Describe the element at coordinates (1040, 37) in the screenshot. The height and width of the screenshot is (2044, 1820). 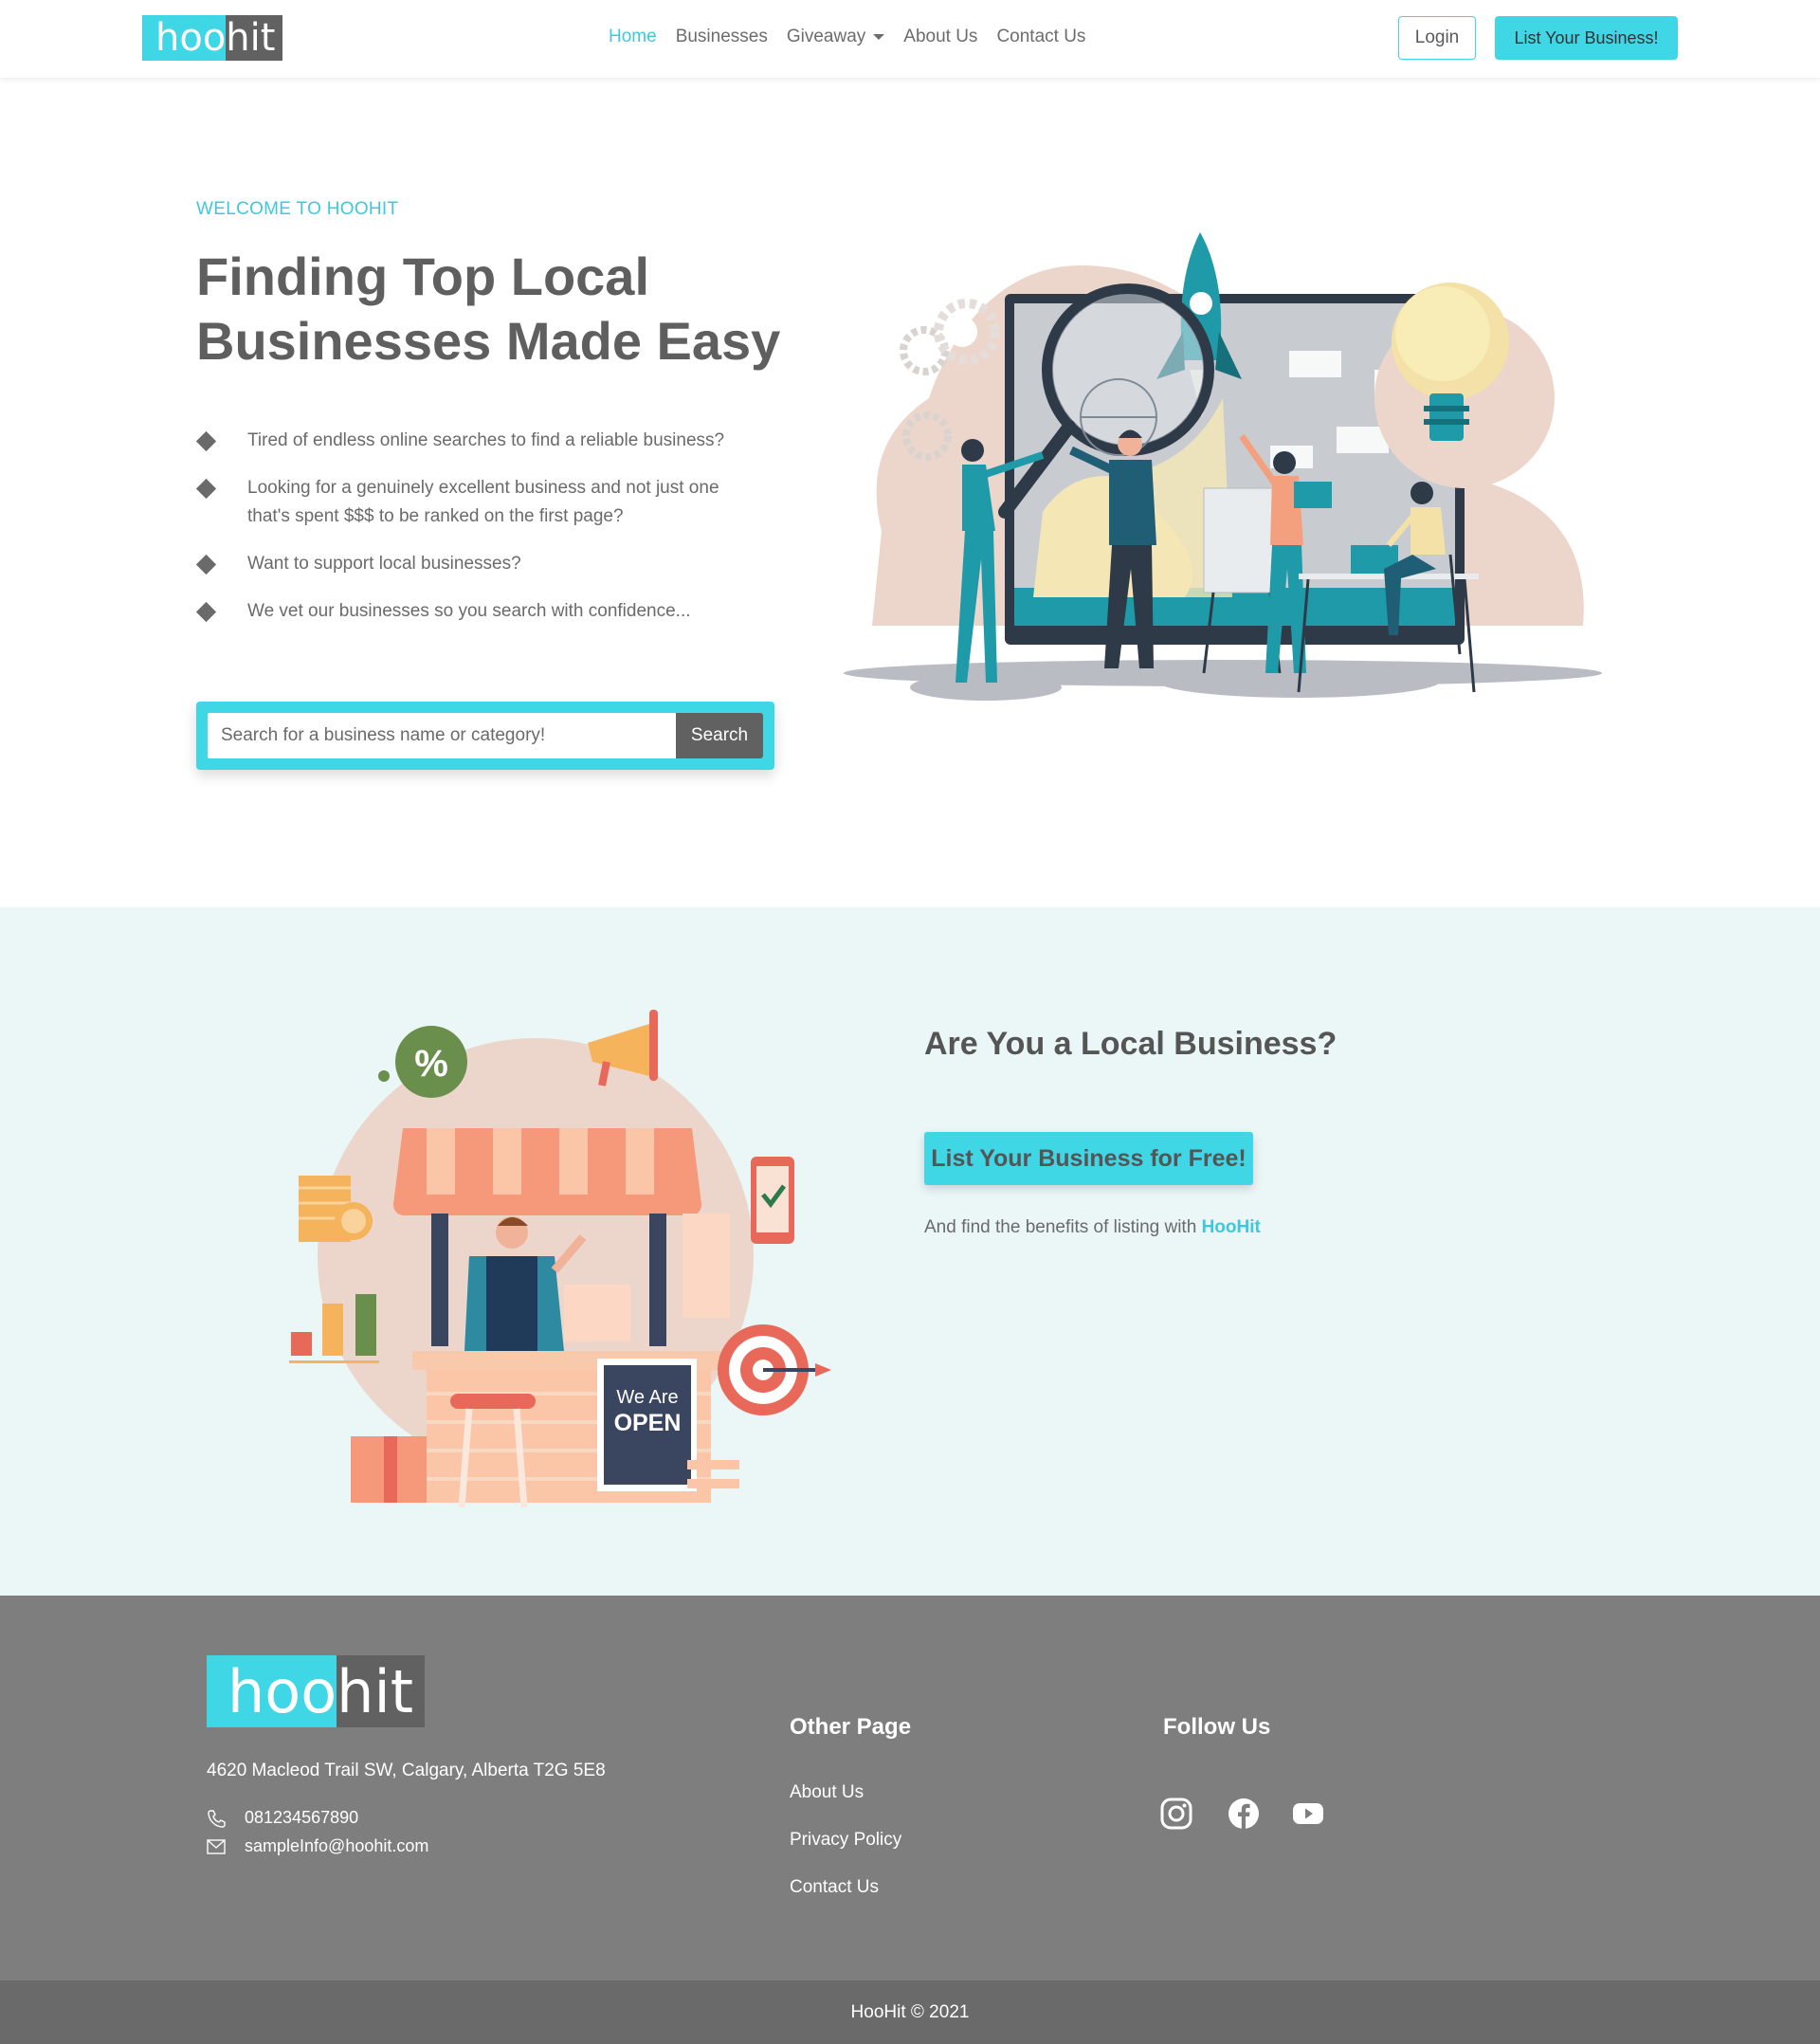
I see `nav-link-contact: Contact Us` at that location.